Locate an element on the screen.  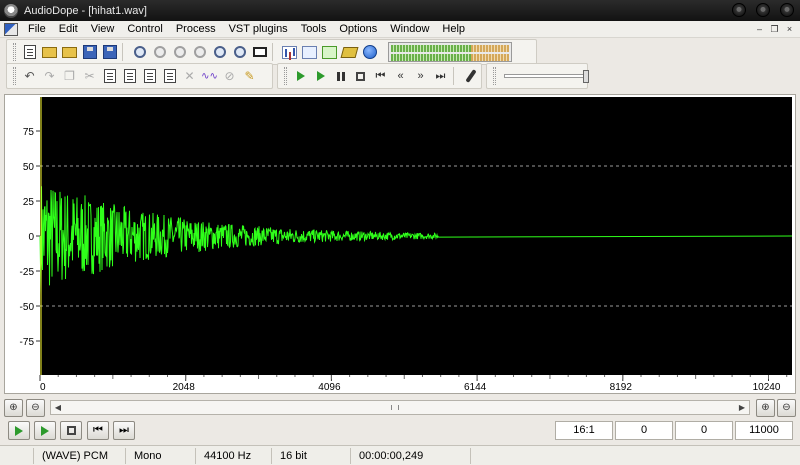
fast-forward-button: » is located at coordinates (420, 76).